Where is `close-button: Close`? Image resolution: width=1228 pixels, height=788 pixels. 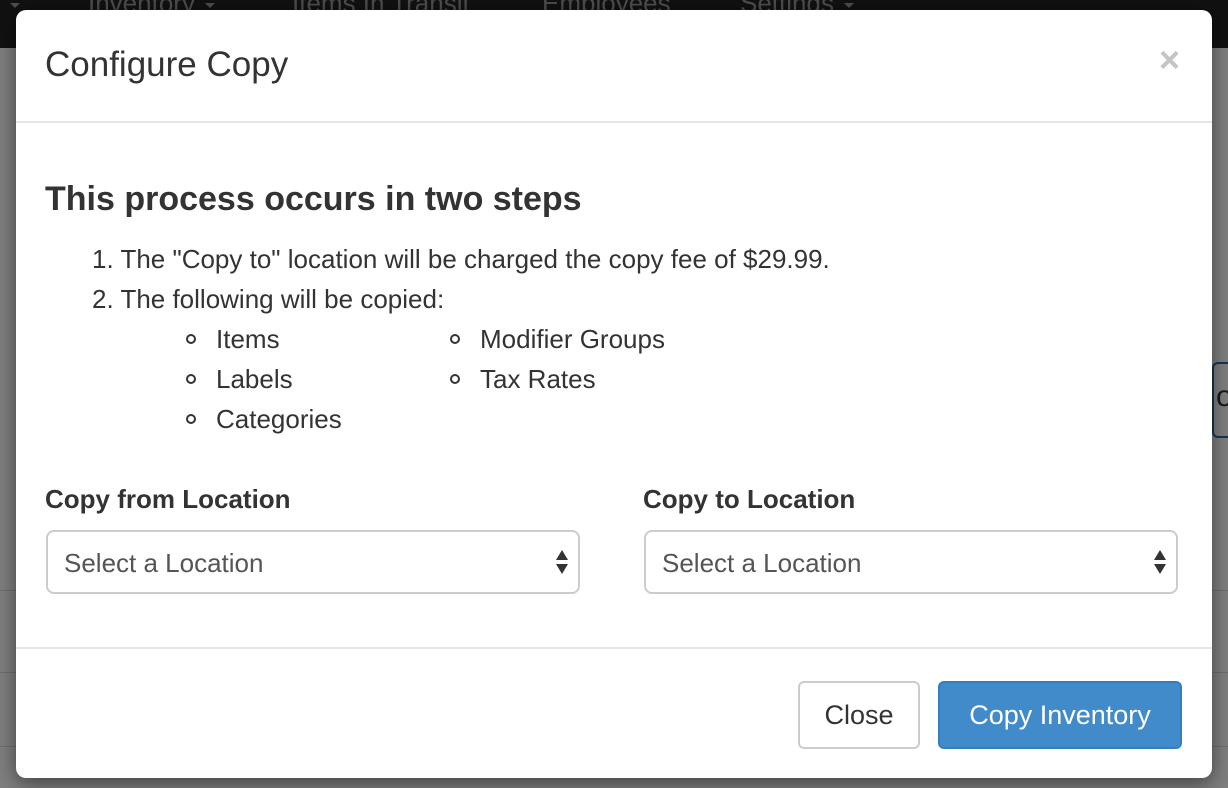
close-button: Close is located at coordinates (859, 715).